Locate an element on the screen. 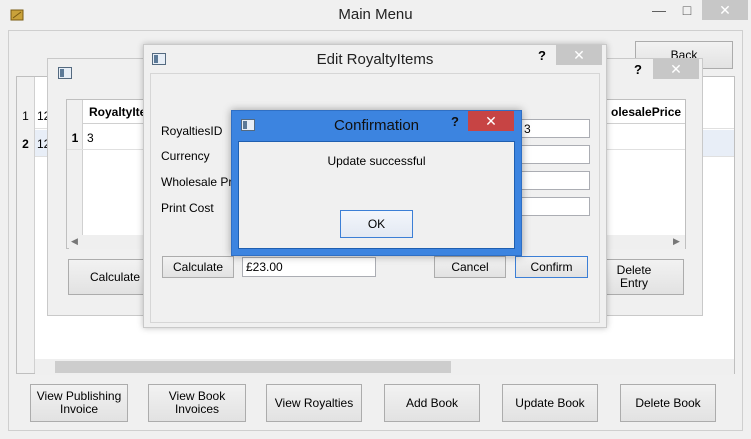  wholesale-price-label: Wholesale Pric is located at coordinates (201, 182).